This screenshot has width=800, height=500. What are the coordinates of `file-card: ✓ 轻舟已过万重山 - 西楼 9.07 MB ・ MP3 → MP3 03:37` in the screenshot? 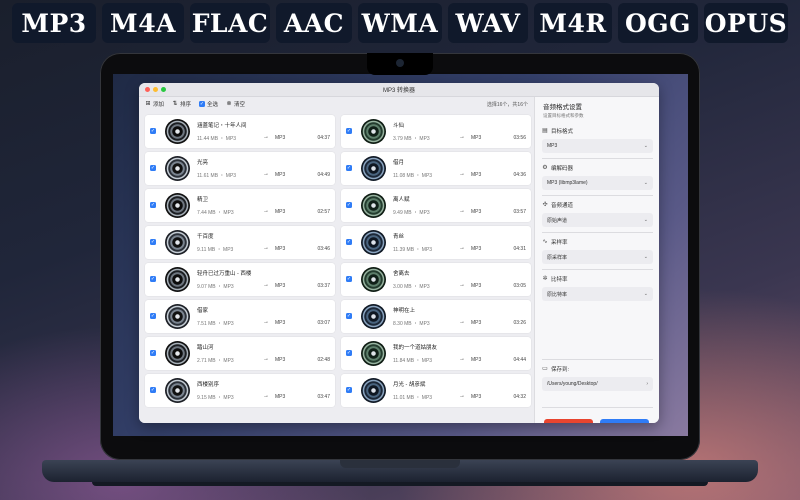 It's located at (240, 279).